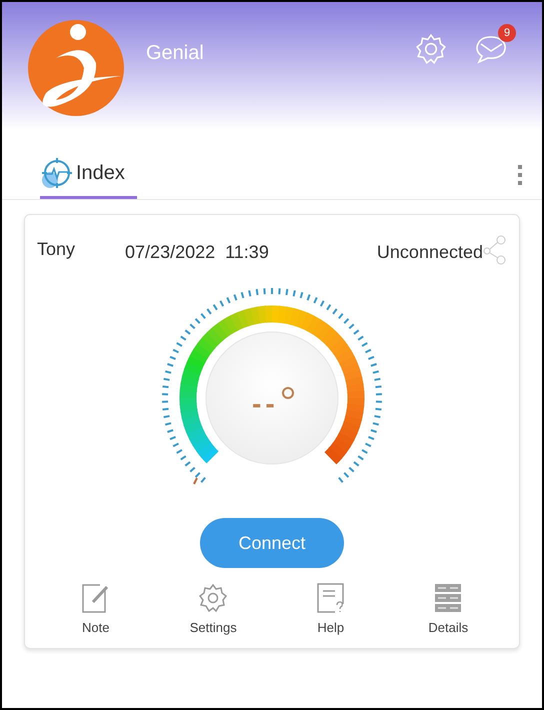  What do you see at coordinates (57, 173) in the screenshot?
I see `heartbeat-target-icon` at bounding box center [57, 173].